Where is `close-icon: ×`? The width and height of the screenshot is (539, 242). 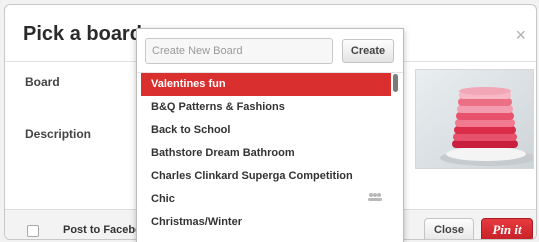
close-icon: × is located at coordinates (520, 35).